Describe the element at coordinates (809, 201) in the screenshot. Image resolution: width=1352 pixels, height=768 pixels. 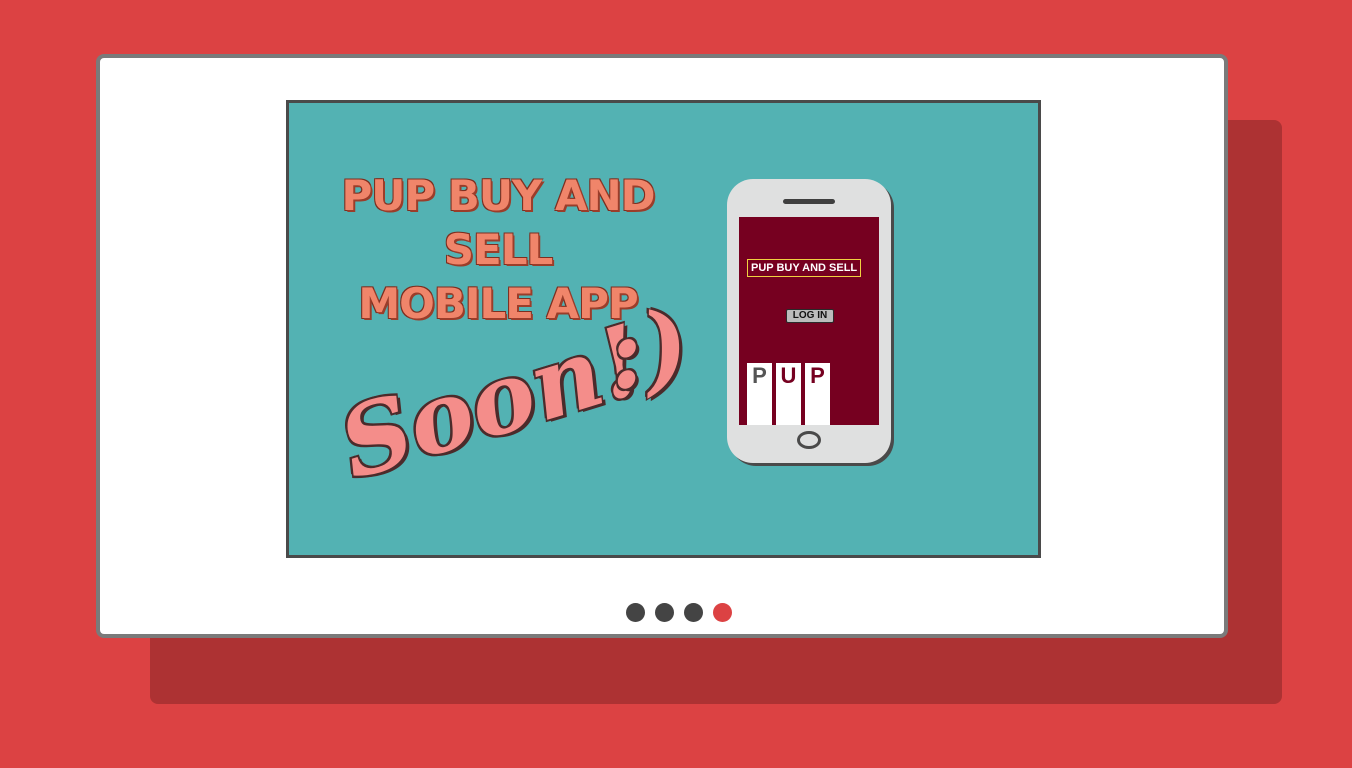
I see `phone-speaker` at that location.